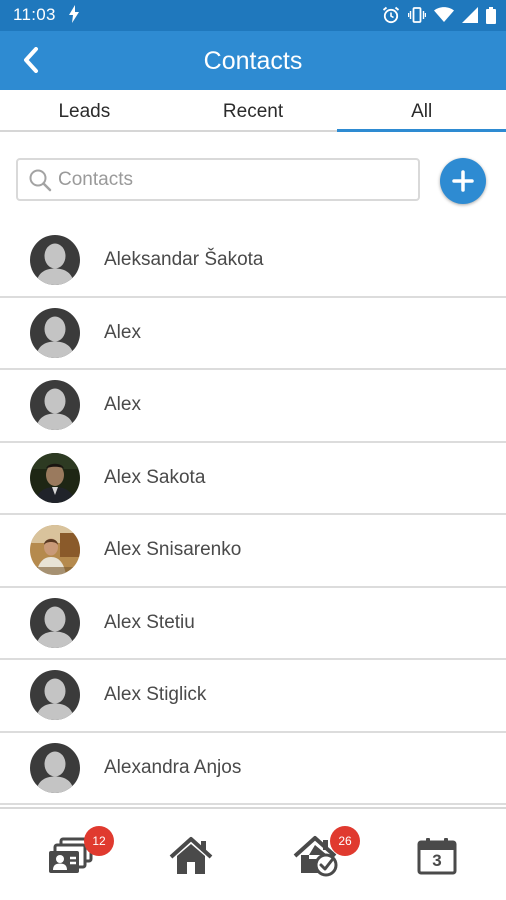 The height and width of the screenshot is (900, 506). Describe the element at coordinates (437, 860) in the screenshot. I see `calendar-day: 3` at that location.